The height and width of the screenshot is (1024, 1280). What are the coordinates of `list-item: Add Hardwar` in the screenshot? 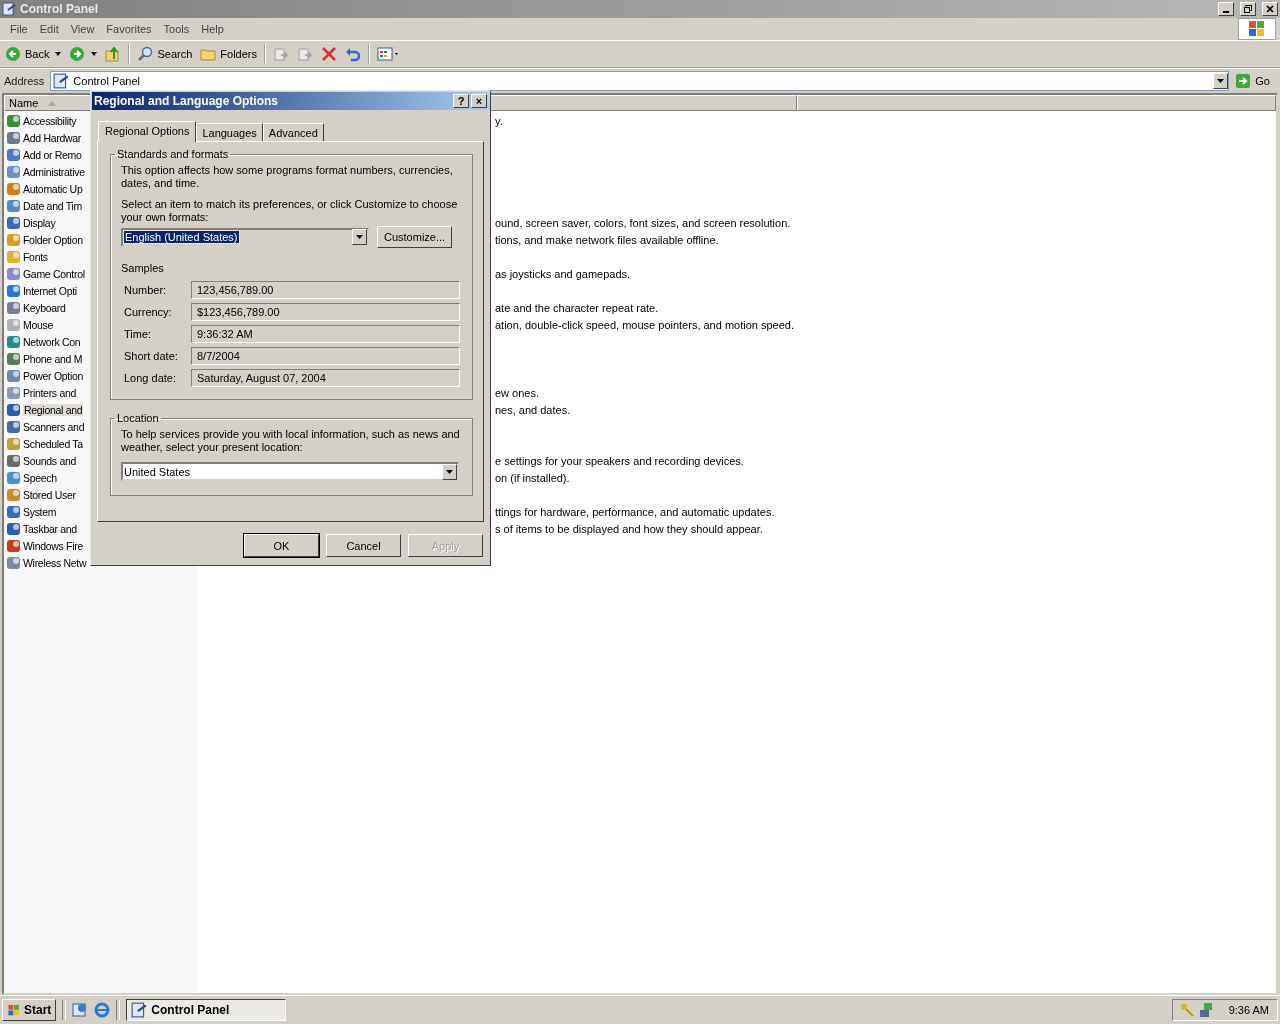 It's located at (48, 137).